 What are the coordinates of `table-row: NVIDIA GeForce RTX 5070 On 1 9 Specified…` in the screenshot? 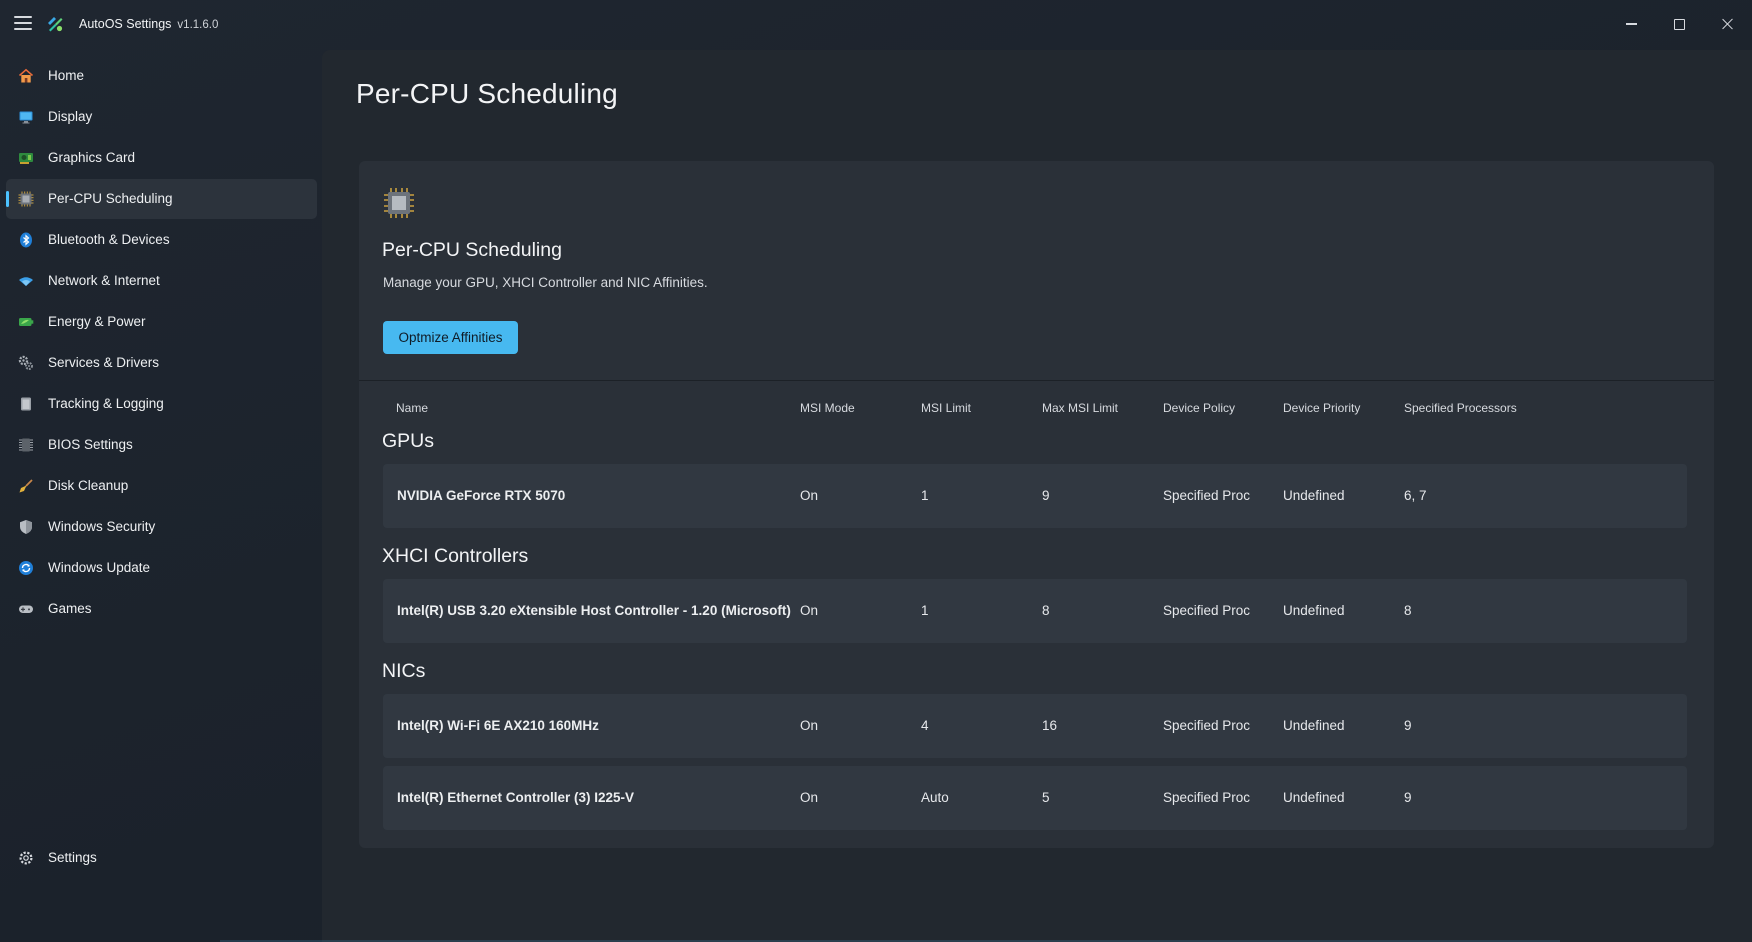 It's located at (1035, 496).